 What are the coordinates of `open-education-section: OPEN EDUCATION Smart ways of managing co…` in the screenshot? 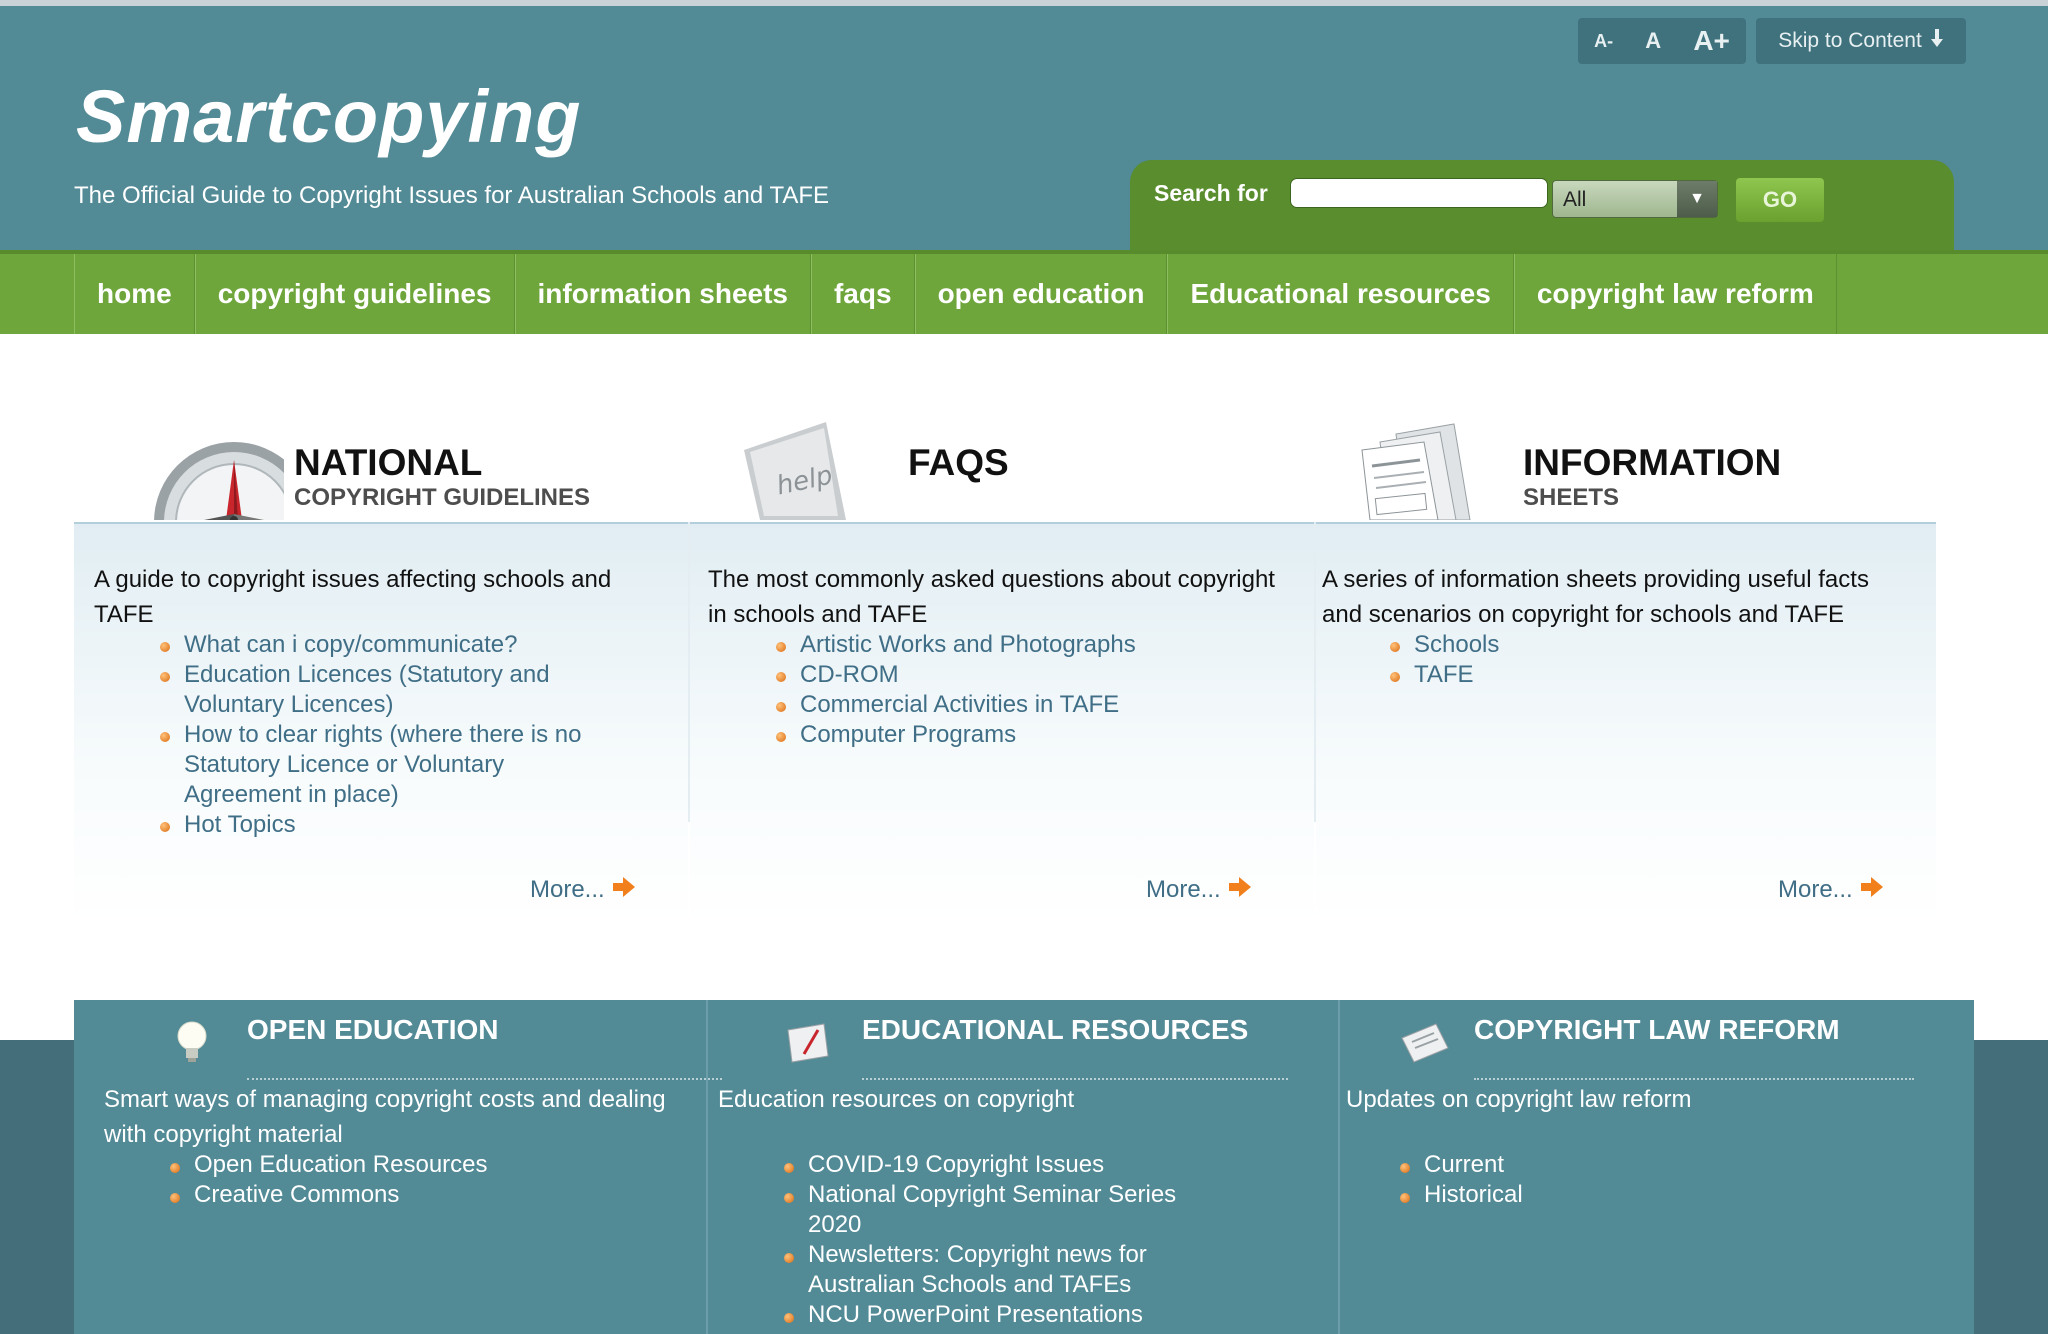 It's located at (398, 1167).